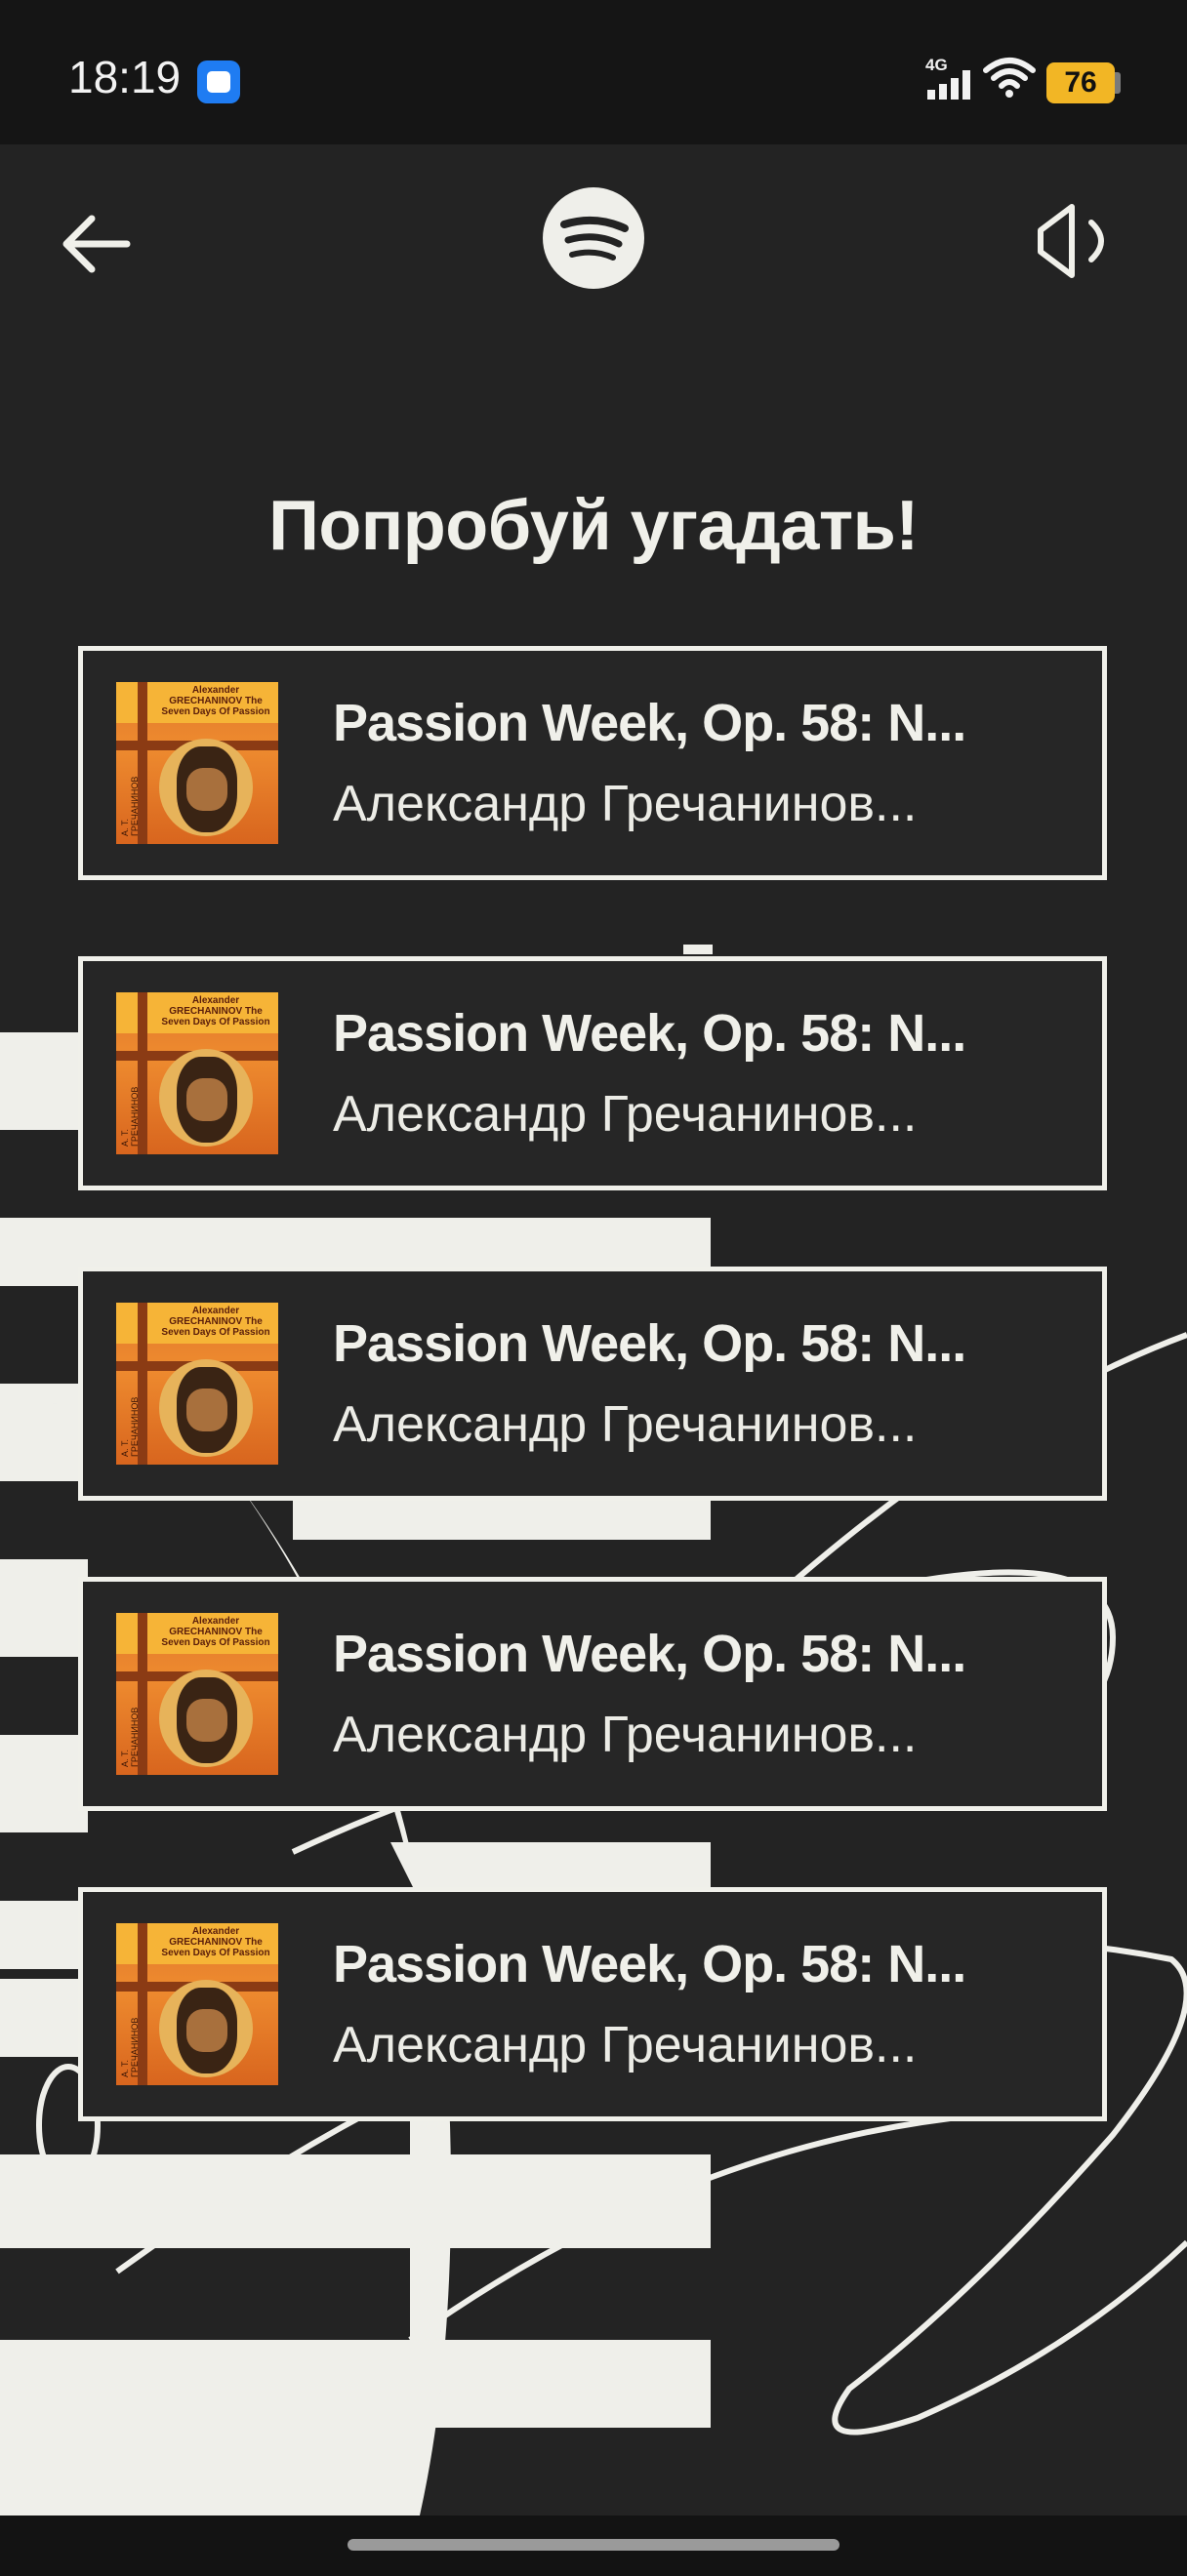 The width and height of the screenshot is (1187, 2576). I want to click on home-indicator, so click(593, 2545).